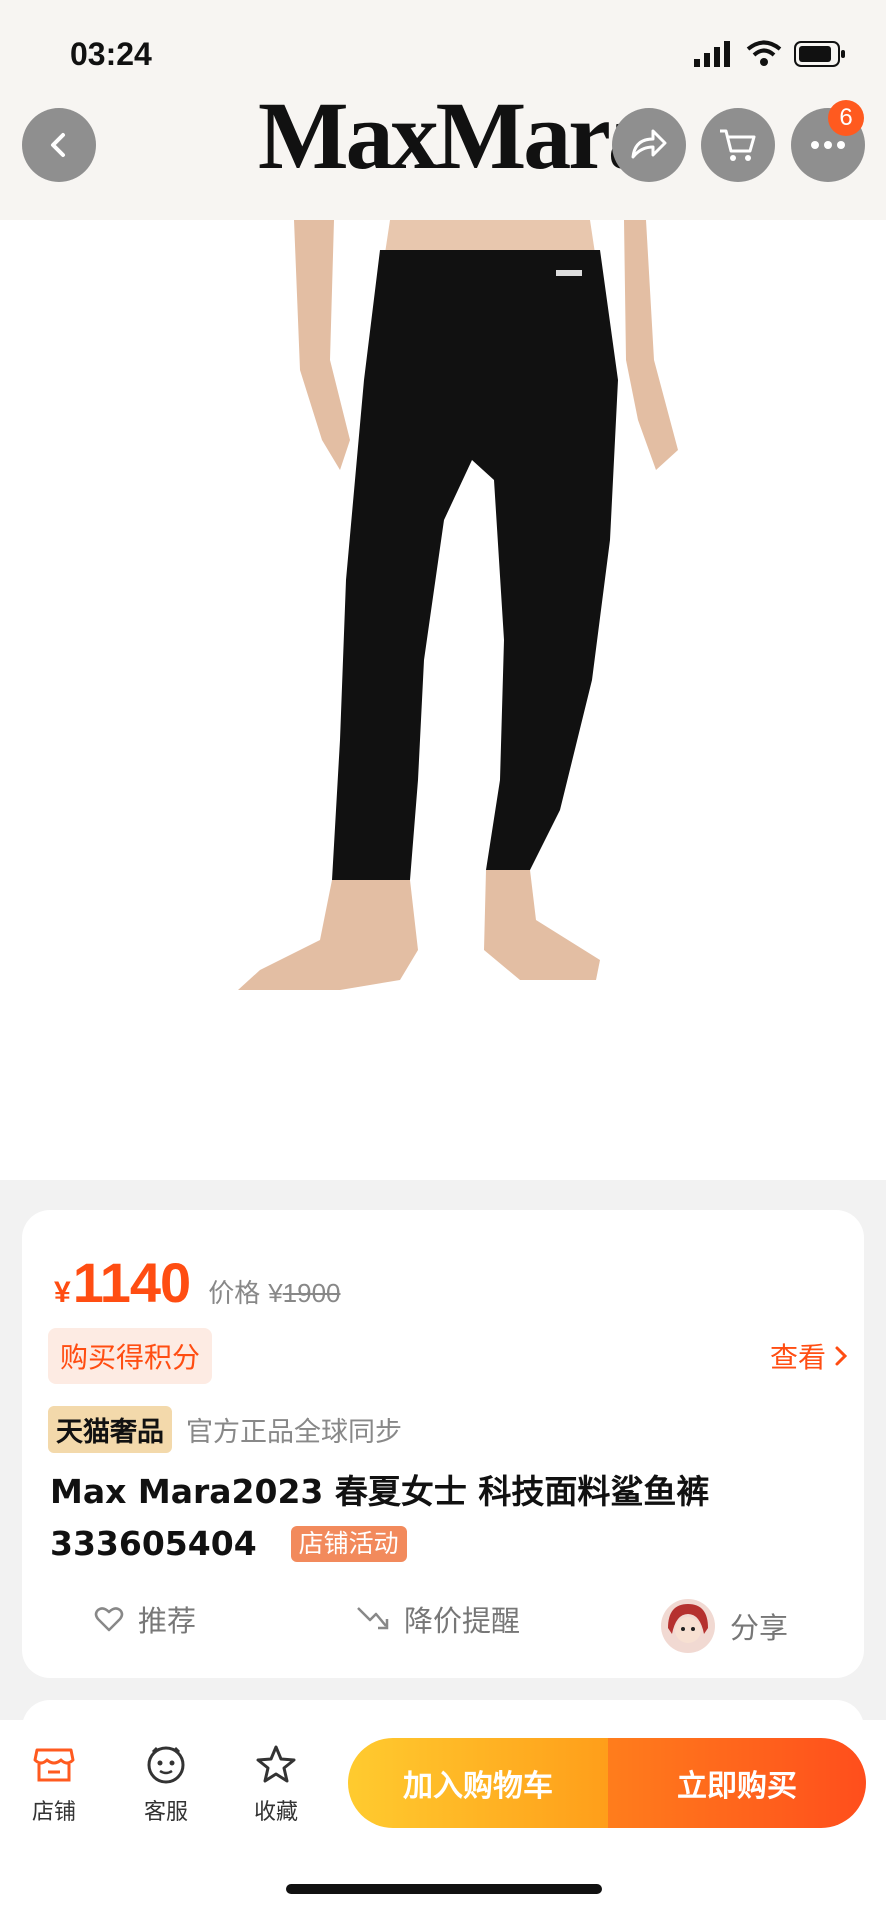  Describe the element at coordinates (445, 1544) in the screenshot. I see `product-title-line2-row: 333605404 店铺活动` at that location.